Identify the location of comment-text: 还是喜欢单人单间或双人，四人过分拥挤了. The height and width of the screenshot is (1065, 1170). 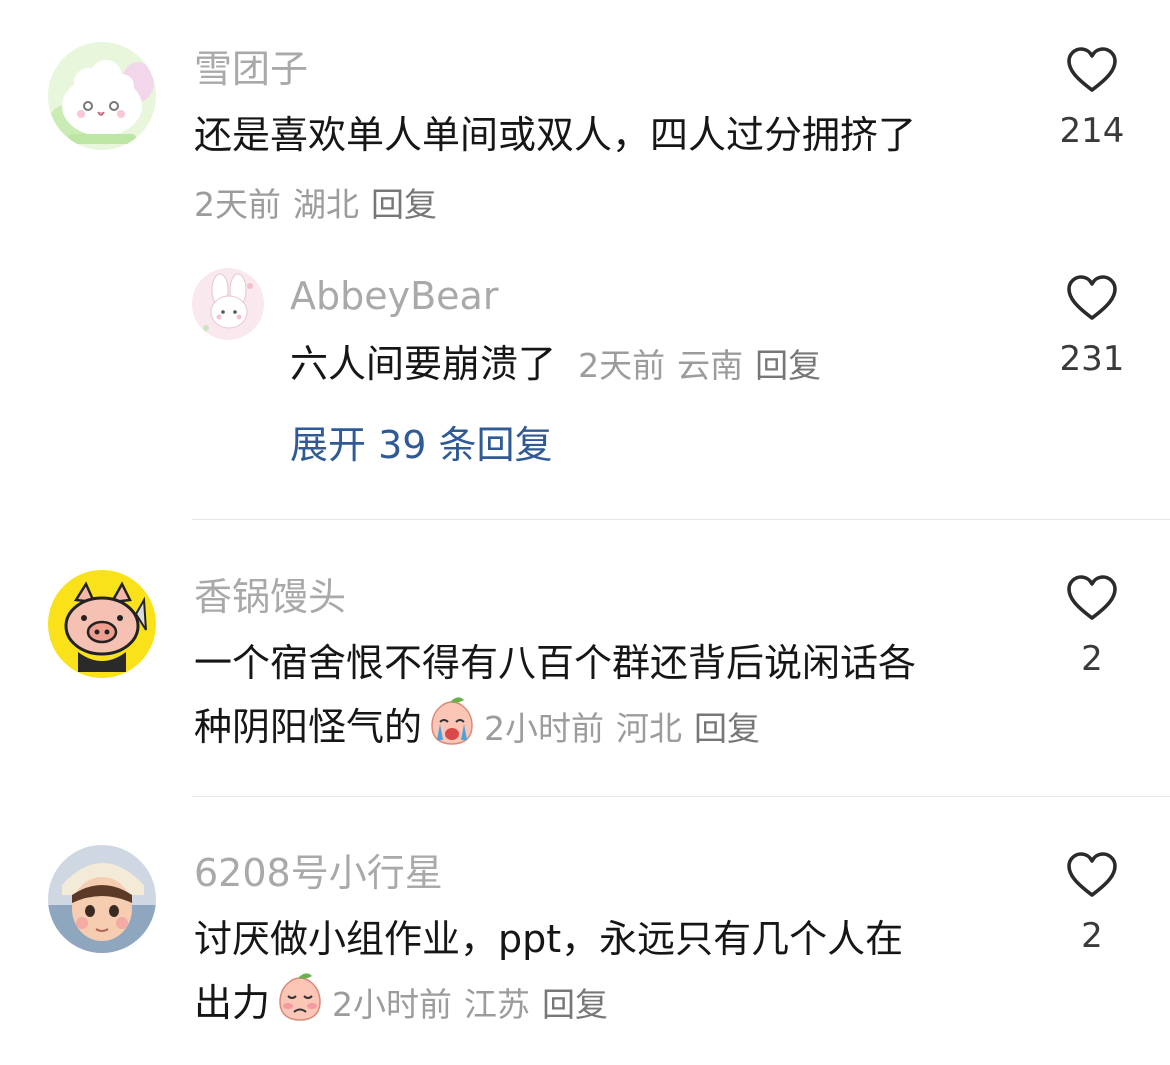
(555, 135).